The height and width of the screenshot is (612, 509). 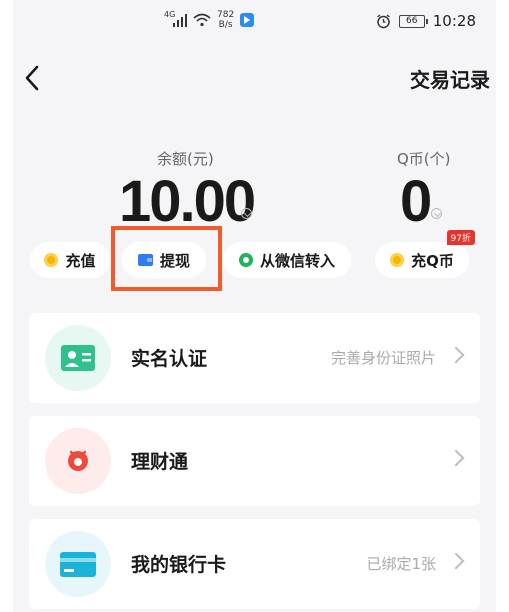 I want to click on status-left: 4G 782 B/s, so click(x=209, y=20).